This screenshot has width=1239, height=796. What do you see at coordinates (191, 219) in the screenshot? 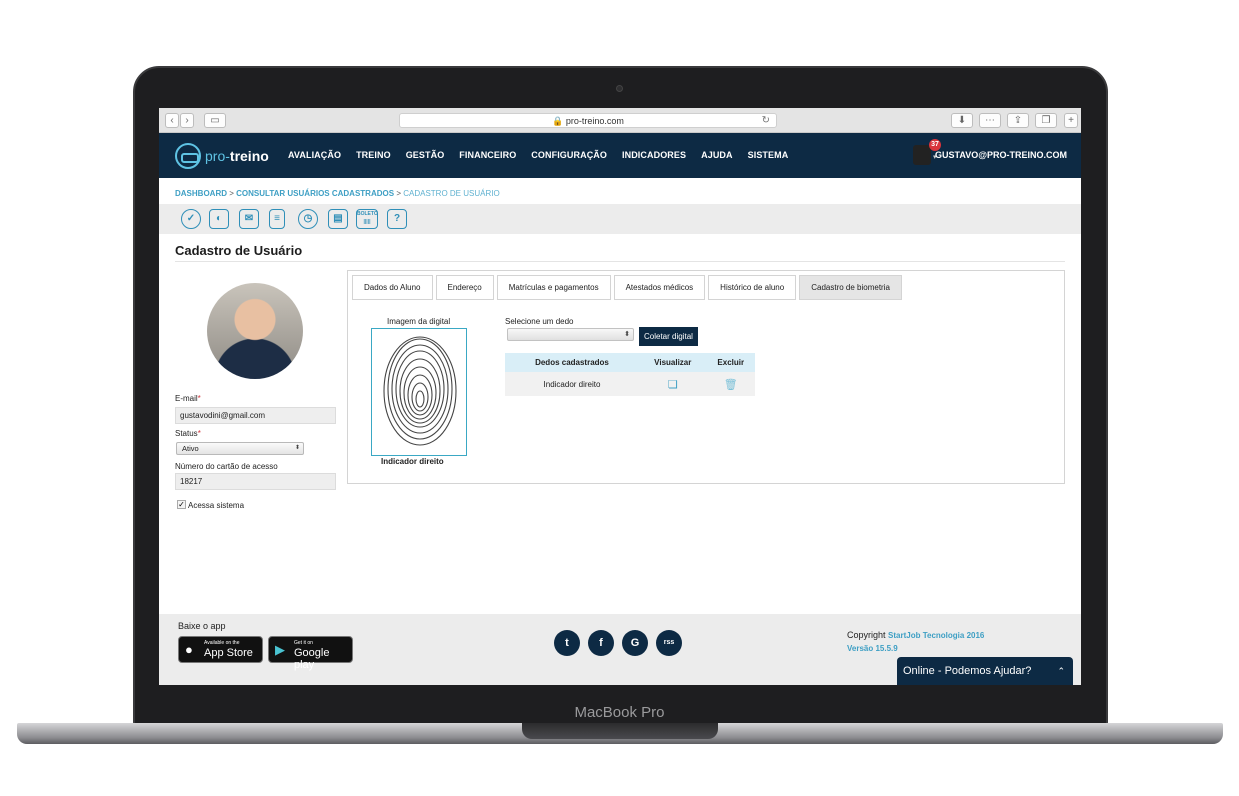
I see `check-icon: ✓` at bounding box center [191, 219].